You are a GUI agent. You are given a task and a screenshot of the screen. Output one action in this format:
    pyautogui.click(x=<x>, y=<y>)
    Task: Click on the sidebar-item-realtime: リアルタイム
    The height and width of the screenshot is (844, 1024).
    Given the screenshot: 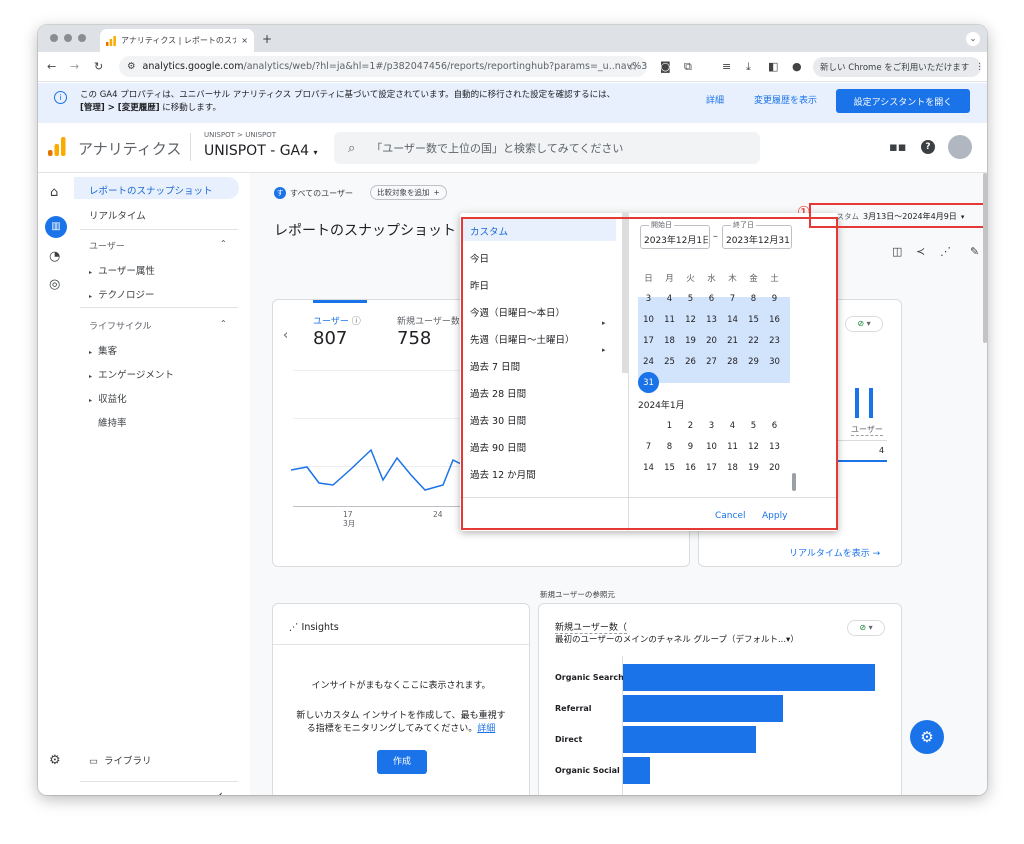 What is the action you would take?
    pyautogui.click(x=117, y=215)
    